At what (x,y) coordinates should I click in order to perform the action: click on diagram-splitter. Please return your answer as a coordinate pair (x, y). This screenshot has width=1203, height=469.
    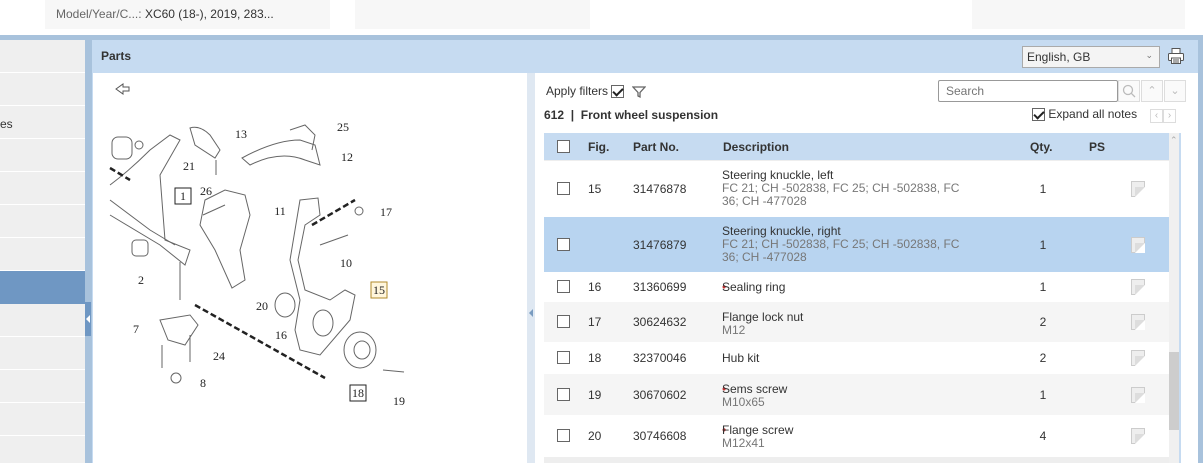
    Looking at the image, I should click on (531, 268).